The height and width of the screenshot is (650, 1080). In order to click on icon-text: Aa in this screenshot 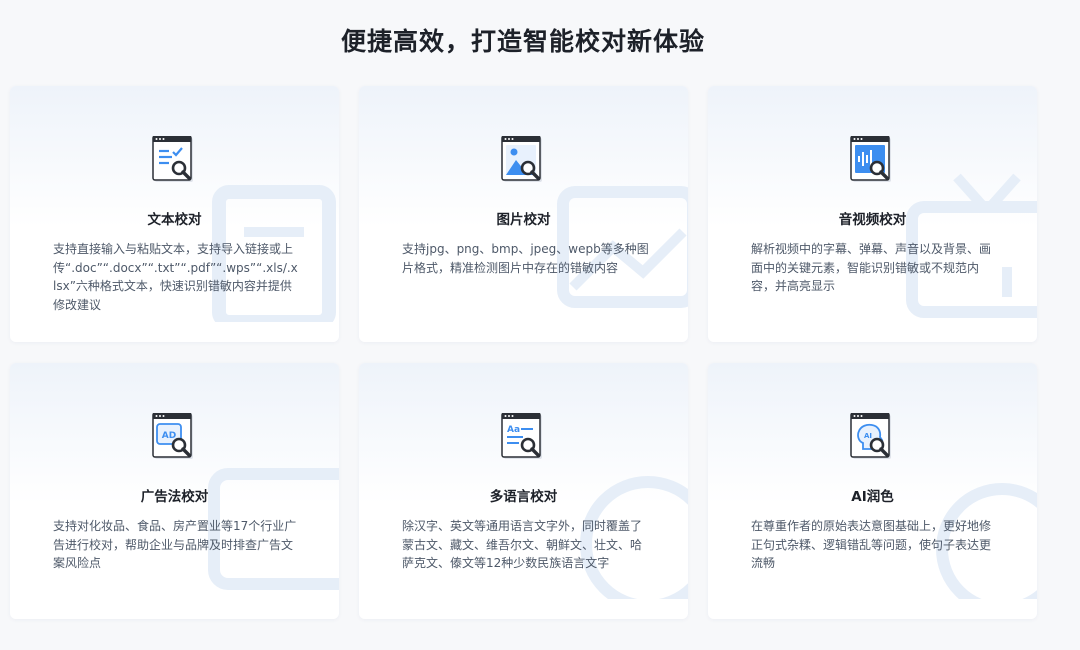, I will do `click(513, 430)`.